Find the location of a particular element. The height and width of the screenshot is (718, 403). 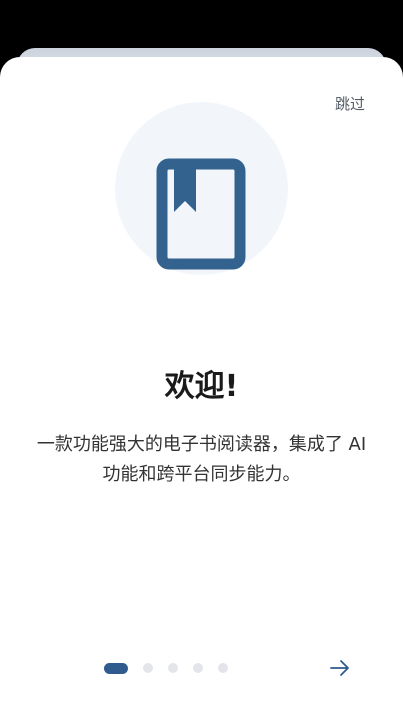

bookmarked-book-icon is located at coordinates (201, 214).